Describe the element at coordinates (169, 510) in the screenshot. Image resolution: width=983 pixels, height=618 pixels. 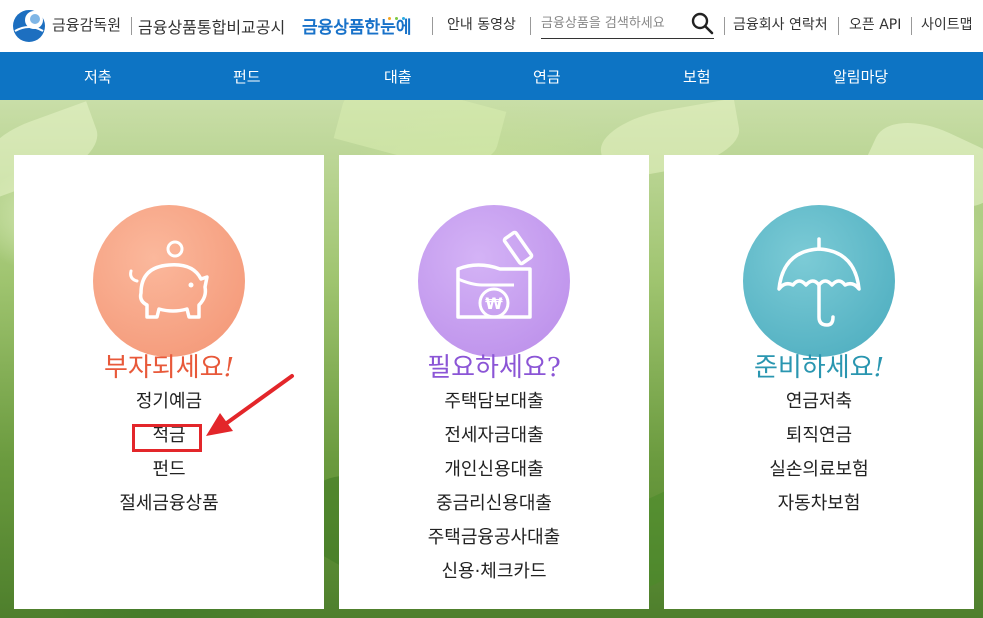
I see `list-item-tax-saving-products: 절세금융상품` at that location.